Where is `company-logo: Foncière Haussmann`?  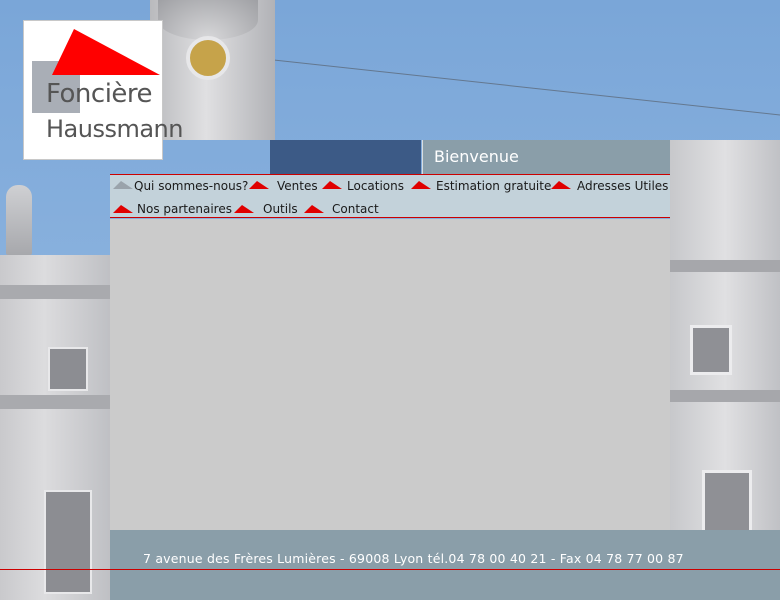
company-logo: Foncière Haussmann is located at coordinates (103, 90).